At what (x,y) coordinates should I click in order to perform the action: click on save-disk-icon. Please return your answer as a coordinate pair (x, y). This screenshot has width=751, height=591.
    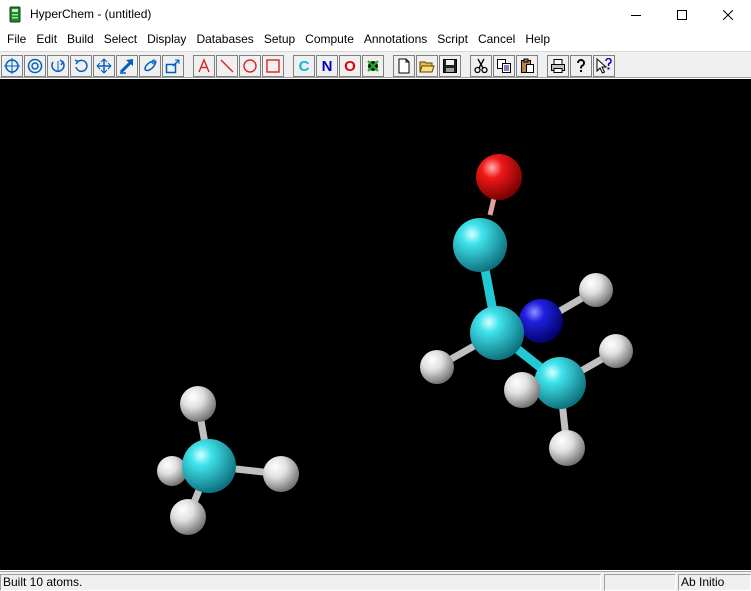
    Looking at the image, I should click on (450, 66).